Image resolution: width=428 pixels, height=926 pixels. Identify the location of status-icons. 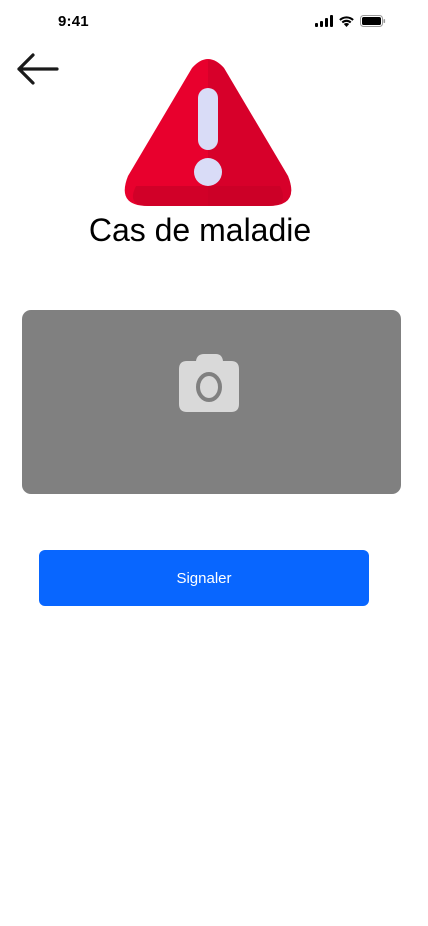
(350, 21).